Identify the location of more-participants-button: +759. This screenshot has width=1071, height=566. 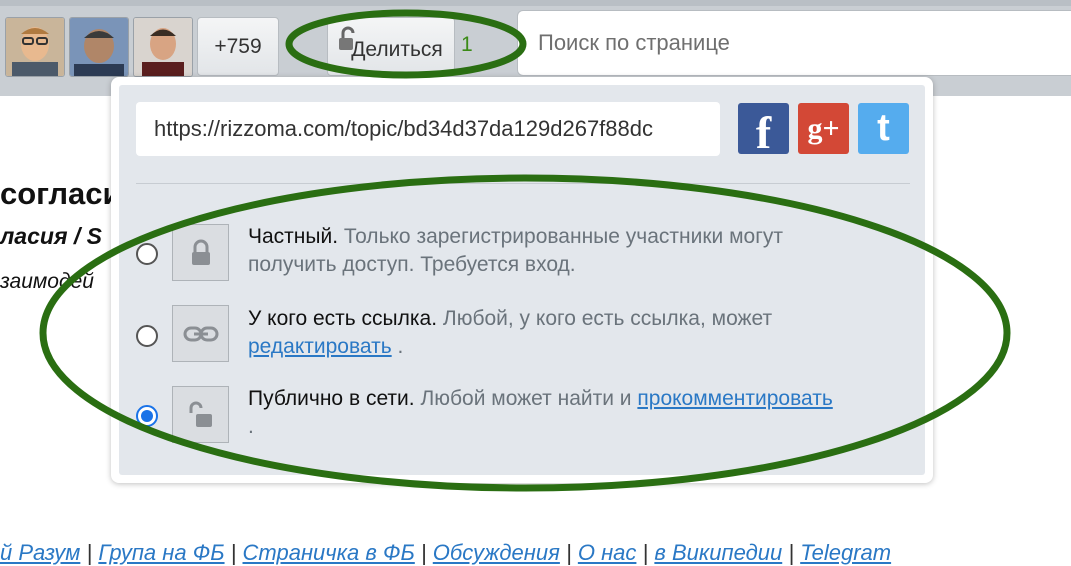
(238, 46).